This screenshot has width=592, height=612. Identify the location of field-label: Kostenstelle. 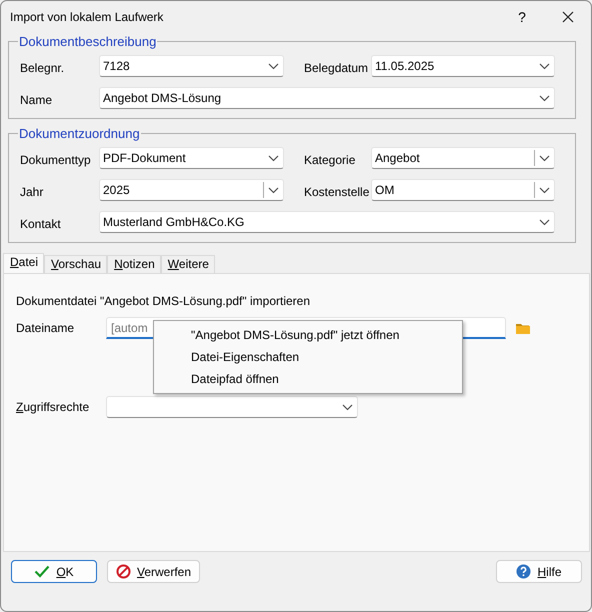
(337, 191).